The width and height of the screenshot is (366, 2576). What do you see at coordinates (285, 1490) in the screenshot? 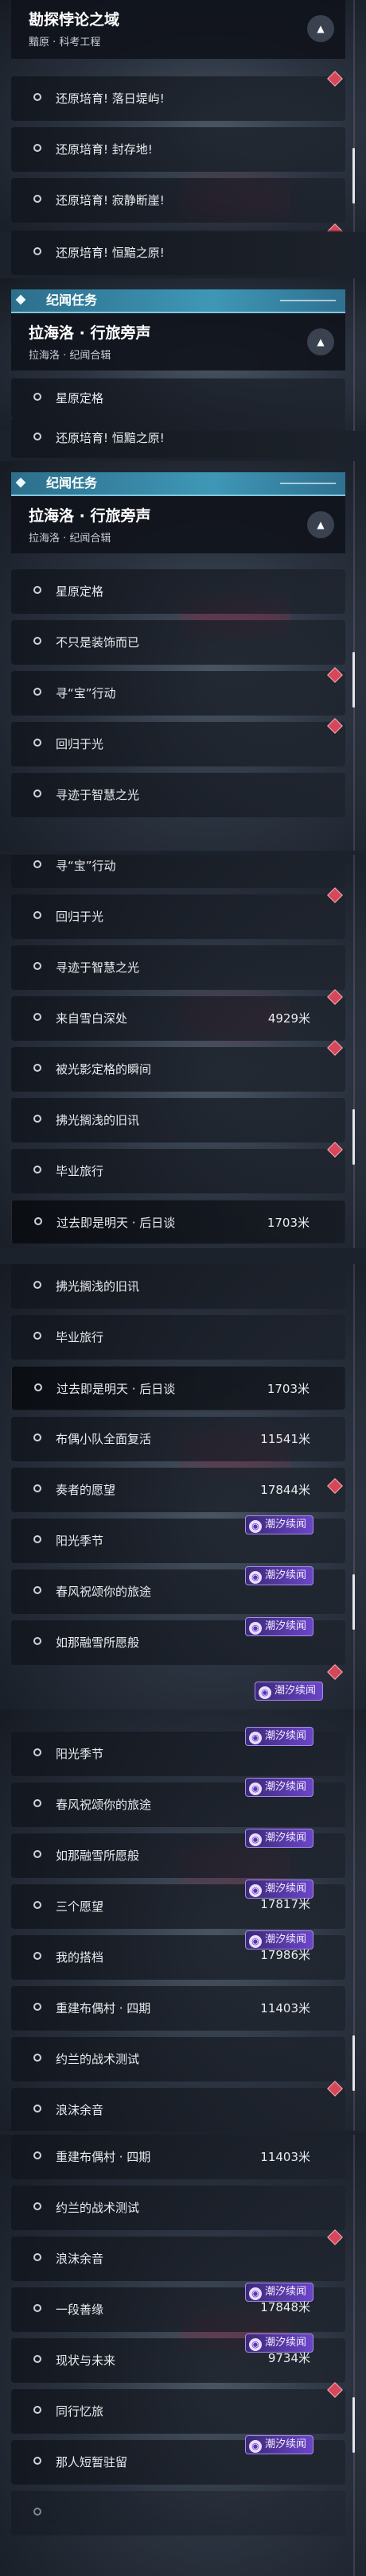
I see `distance-label: 17844米` at bounding box center [285, 1490].